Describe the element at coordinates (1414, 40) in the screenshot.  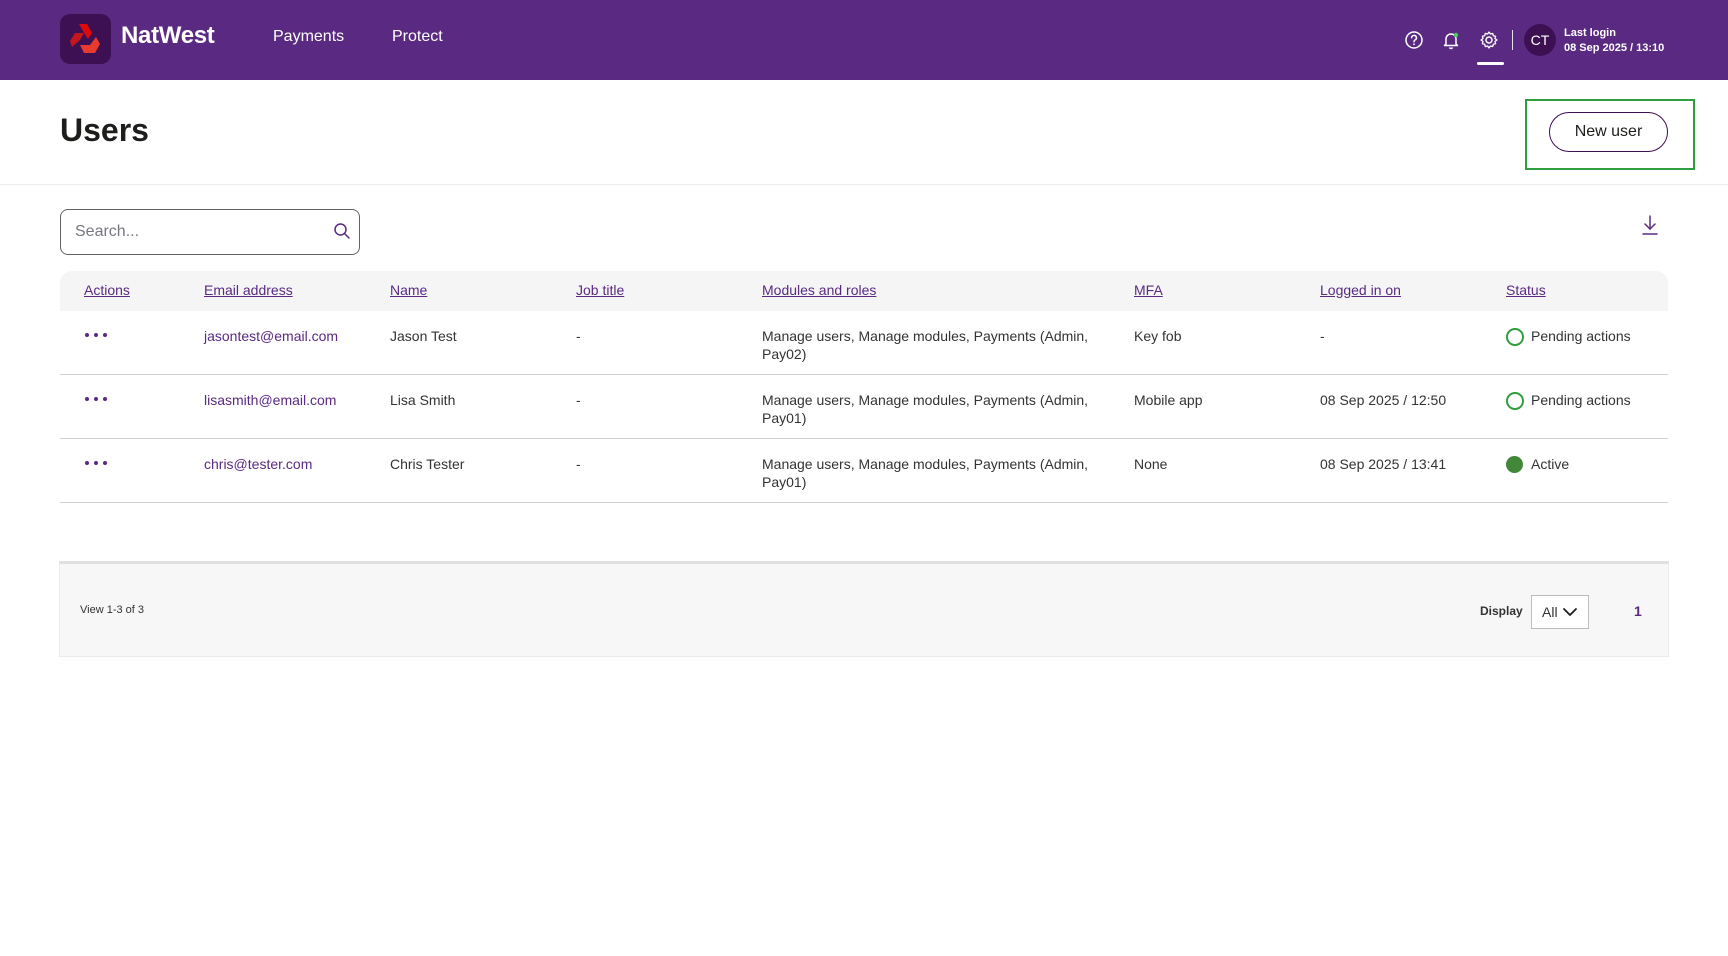
I see `help-icon` at that location.